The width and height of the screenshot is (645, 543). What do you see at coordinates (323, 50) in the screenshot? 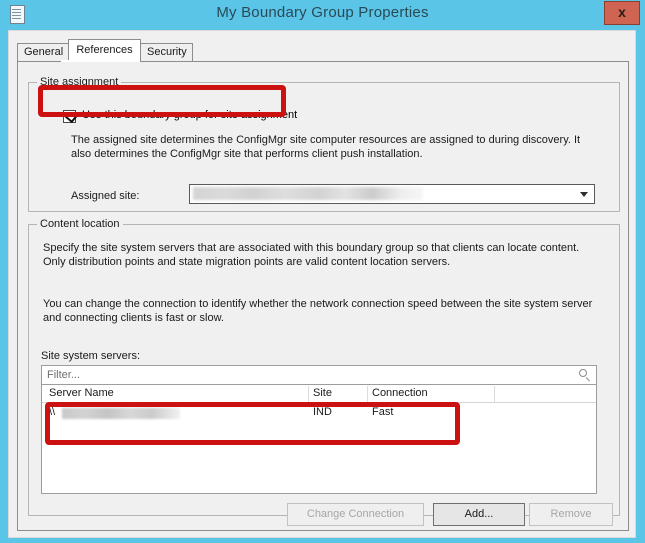
I see `tab-strip: General References Security` at bounding box center [323, 50].